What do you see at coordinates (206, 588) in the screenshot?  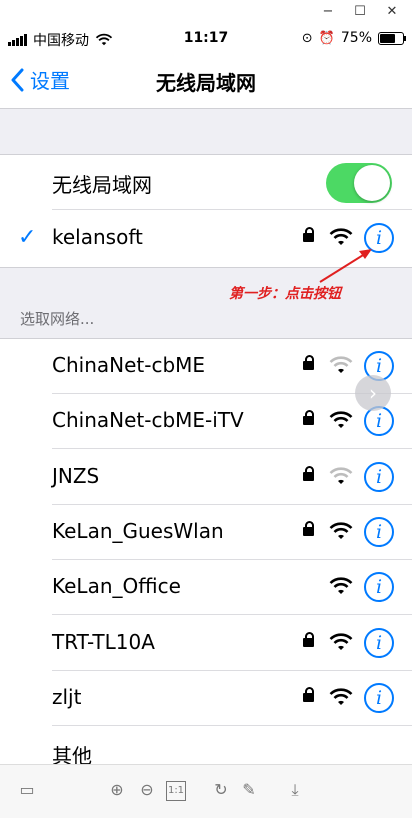 I see `network-row: KeLan_Office i` at bounding box center [206, 588].